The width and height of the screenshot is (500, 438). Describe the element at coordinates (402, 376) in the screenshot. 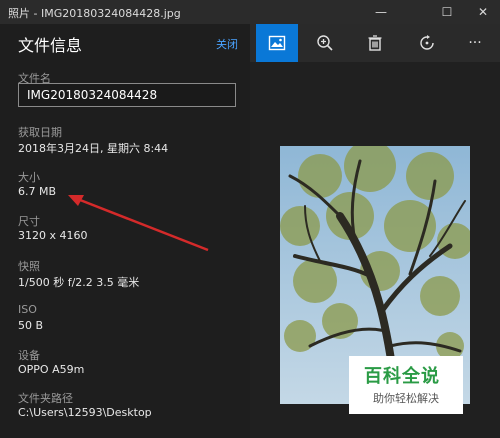

I see `watermark-title: 百科全说` at that location.